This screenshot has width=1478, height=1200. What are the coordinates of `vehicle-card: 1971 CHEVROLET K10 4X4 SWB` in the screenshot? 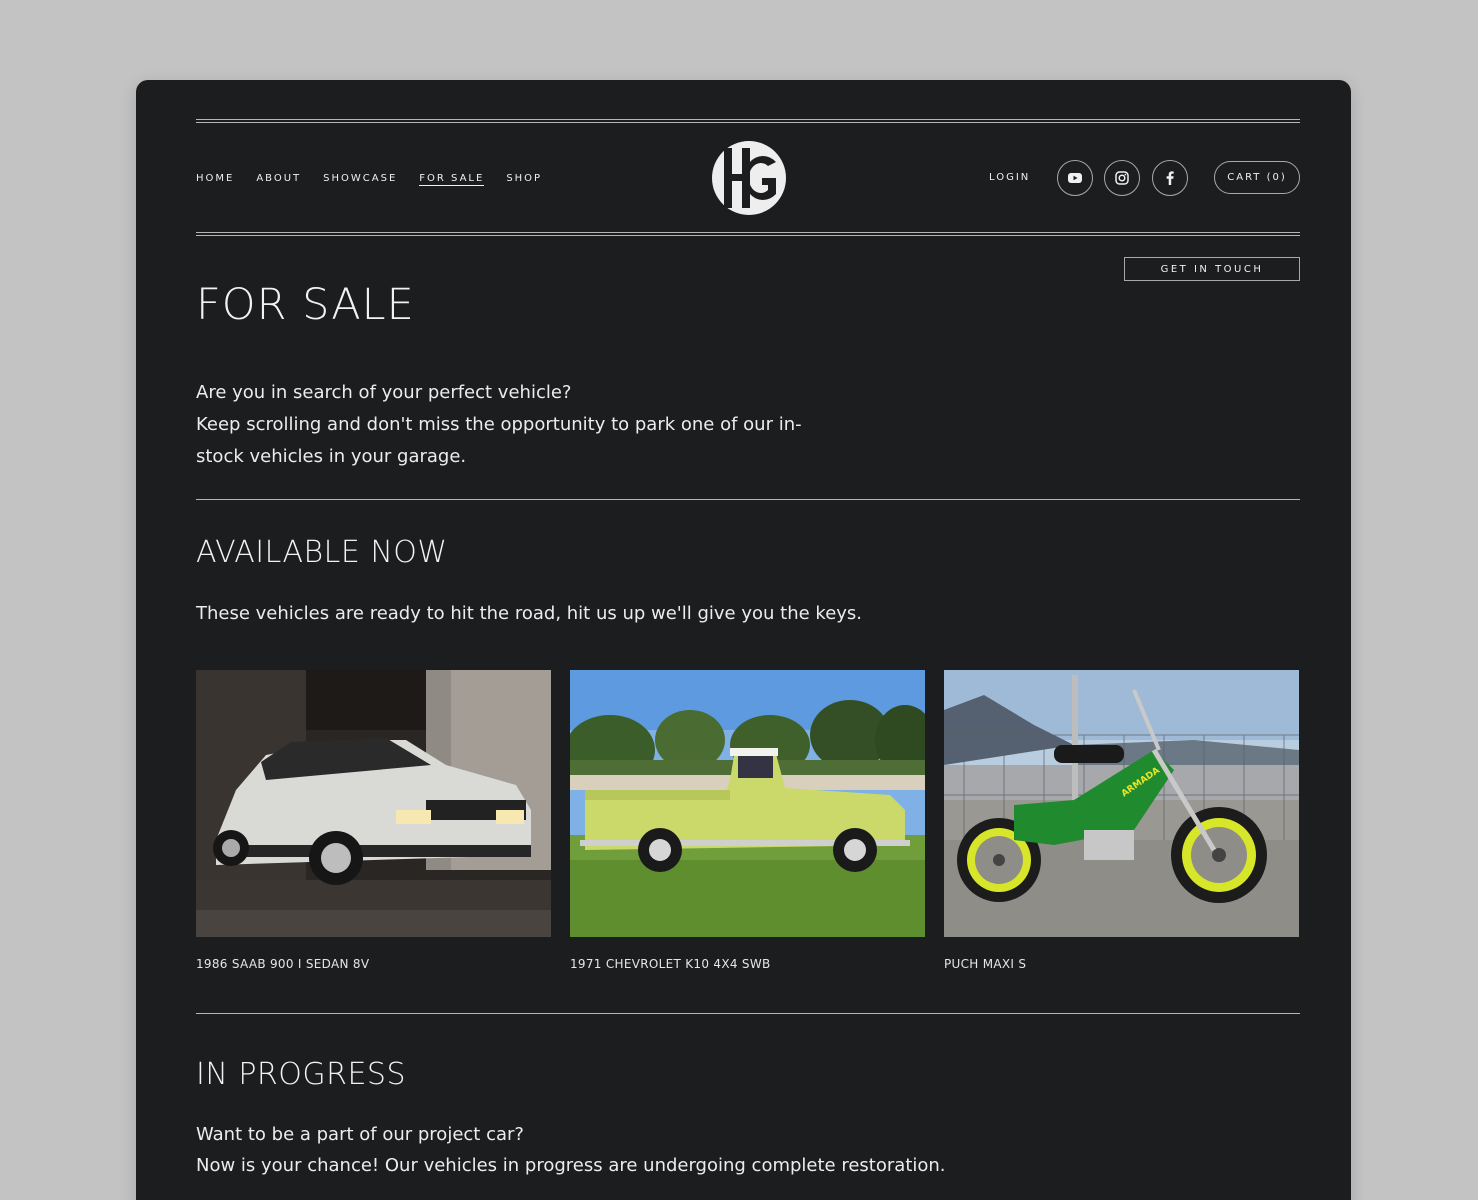 It's located at (747, 820).